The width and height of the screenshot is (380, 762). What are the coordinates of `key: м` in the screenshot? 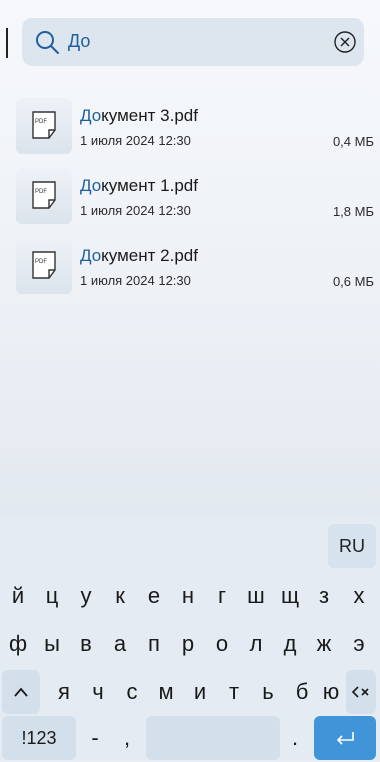 It's located at (166, 692).